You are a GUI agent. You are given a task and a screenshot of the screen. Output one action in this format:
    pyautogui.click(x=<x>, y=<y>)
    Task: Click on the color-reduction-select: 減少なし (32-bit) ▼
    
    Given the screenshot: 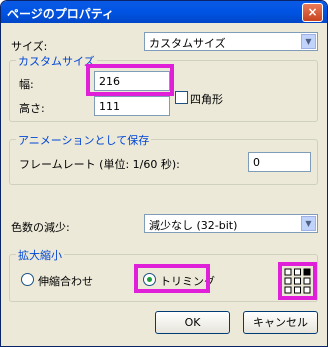 What is the action you would take?
    pyautogui.click(x=231, y=223)
    